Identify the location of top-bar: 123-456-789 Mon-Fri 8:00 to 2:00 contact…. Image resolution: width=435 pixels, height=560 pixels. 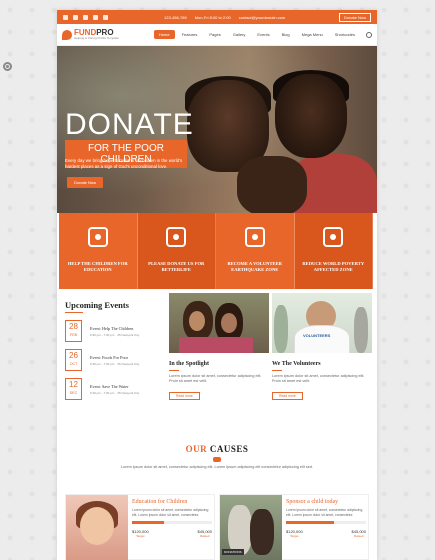
(217, 17).